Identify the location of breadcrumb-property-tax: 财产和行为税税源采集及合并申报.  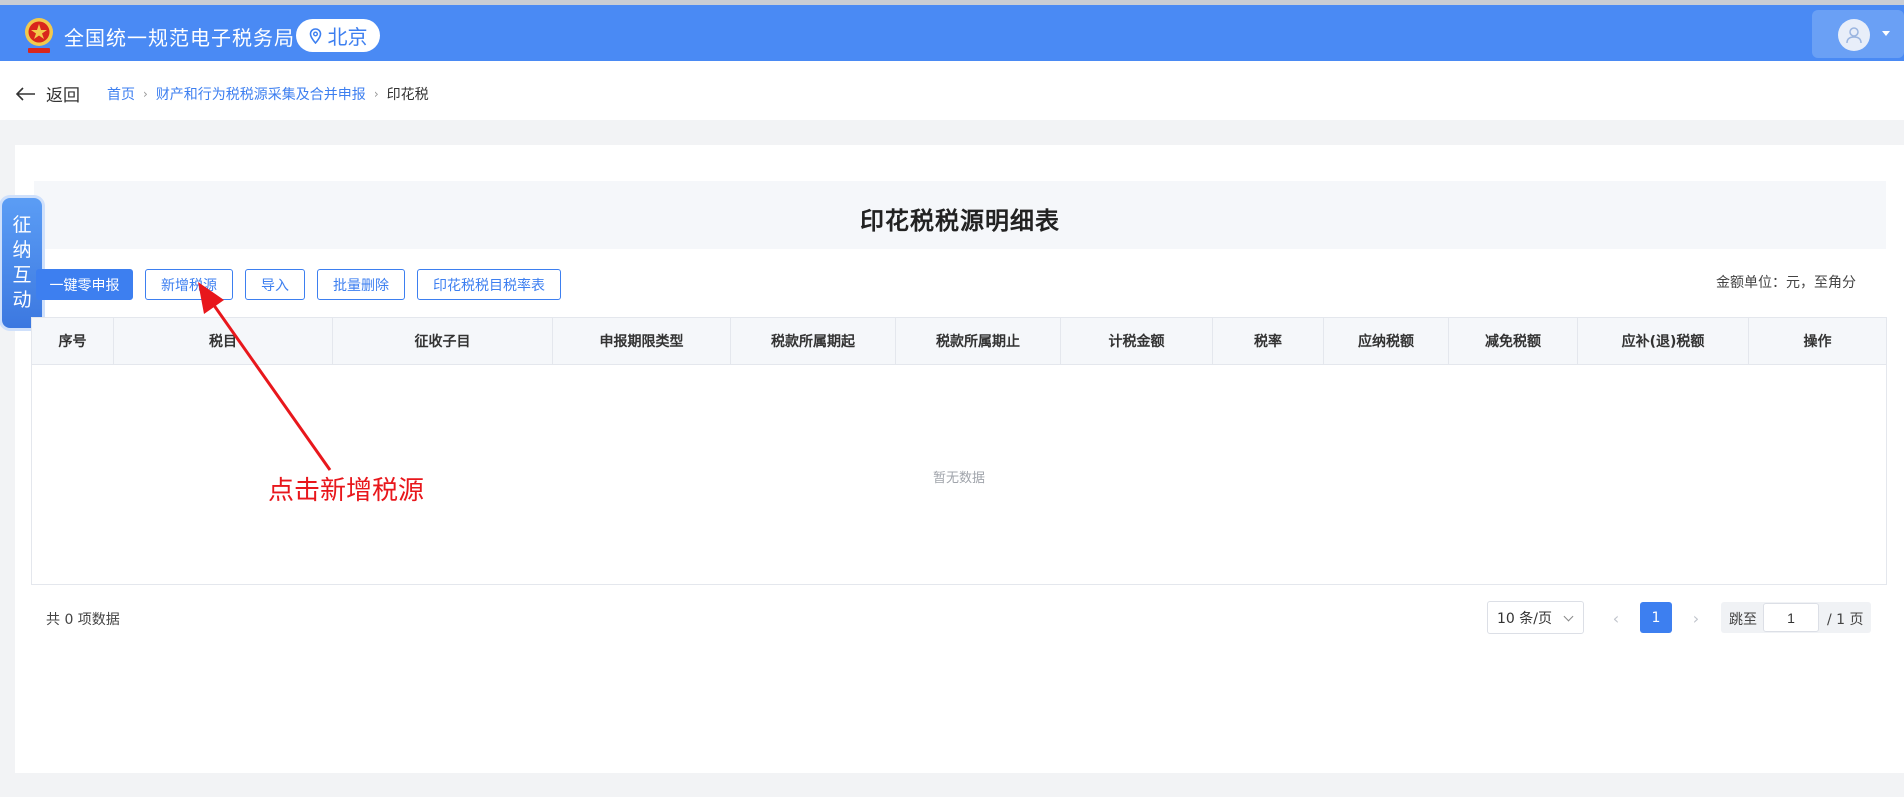
(261, 94).